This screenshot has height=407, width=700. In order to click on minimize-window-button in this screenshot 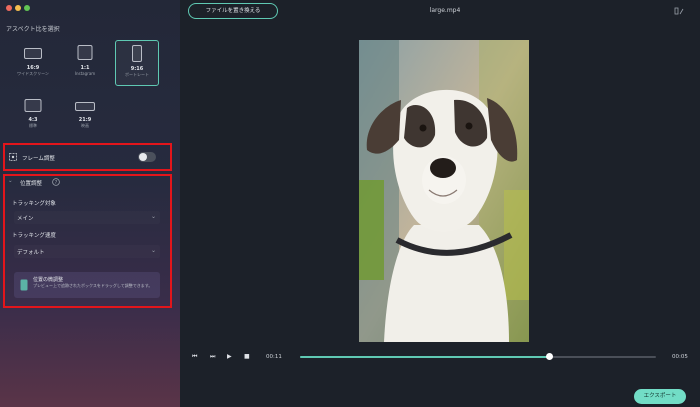, I will do `click(18, 8)`.